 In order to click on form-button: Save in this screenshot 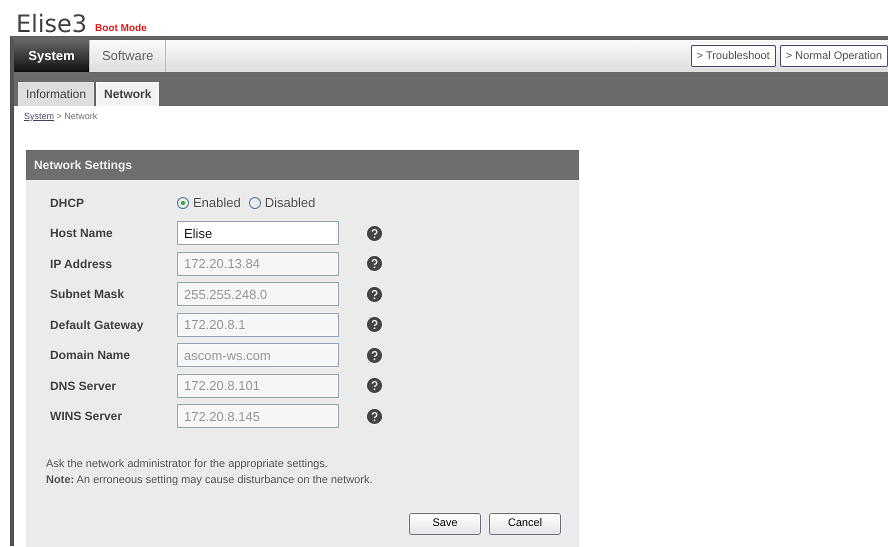, I will do `click(445, 523)`.